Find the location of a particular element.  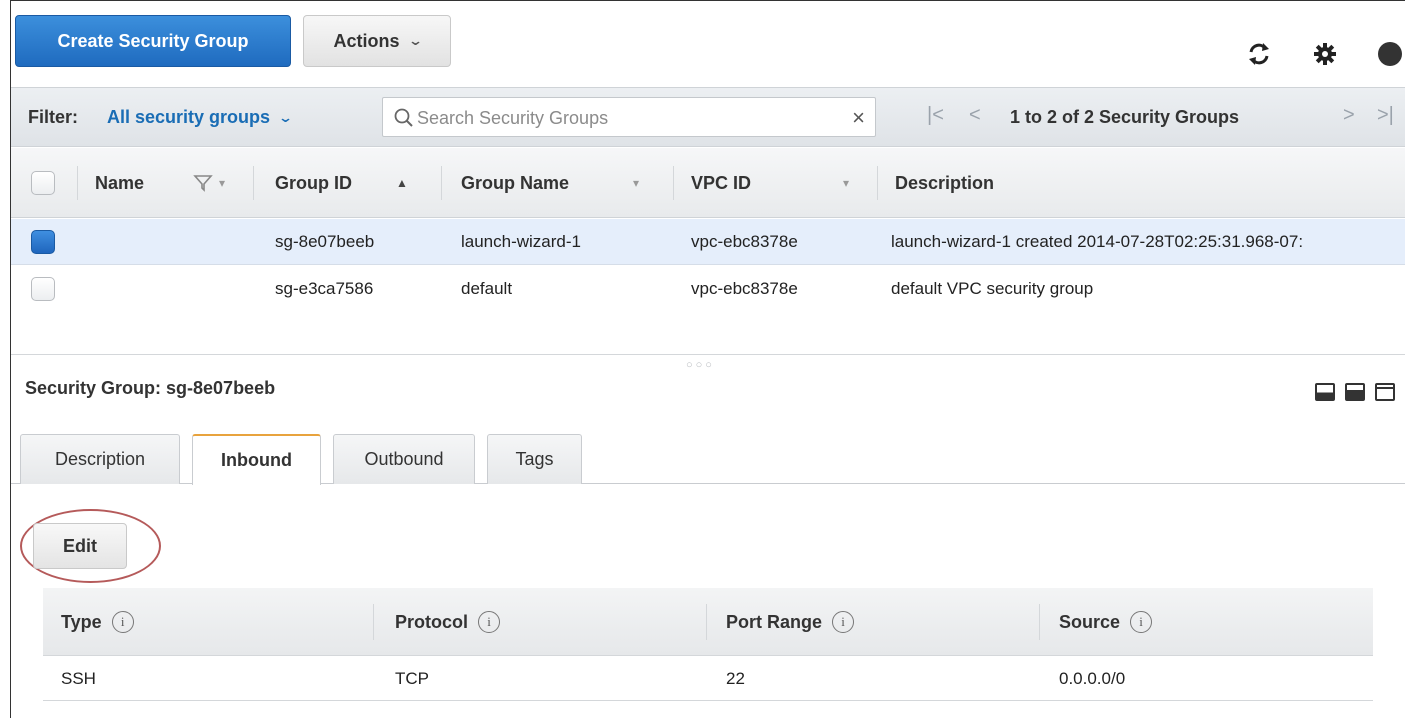

filter-dropdown: All security groups ⌄ is located at coordinates (200, 117).